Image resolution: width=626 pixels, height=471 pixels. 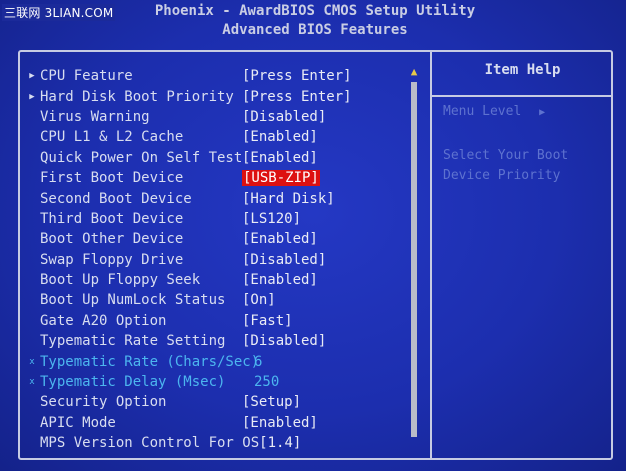 What do you see at coordinates (133, 341) in the screenshot?
I see `setting-label: Typematic Rate Setting` at bounding box center [133, 341].